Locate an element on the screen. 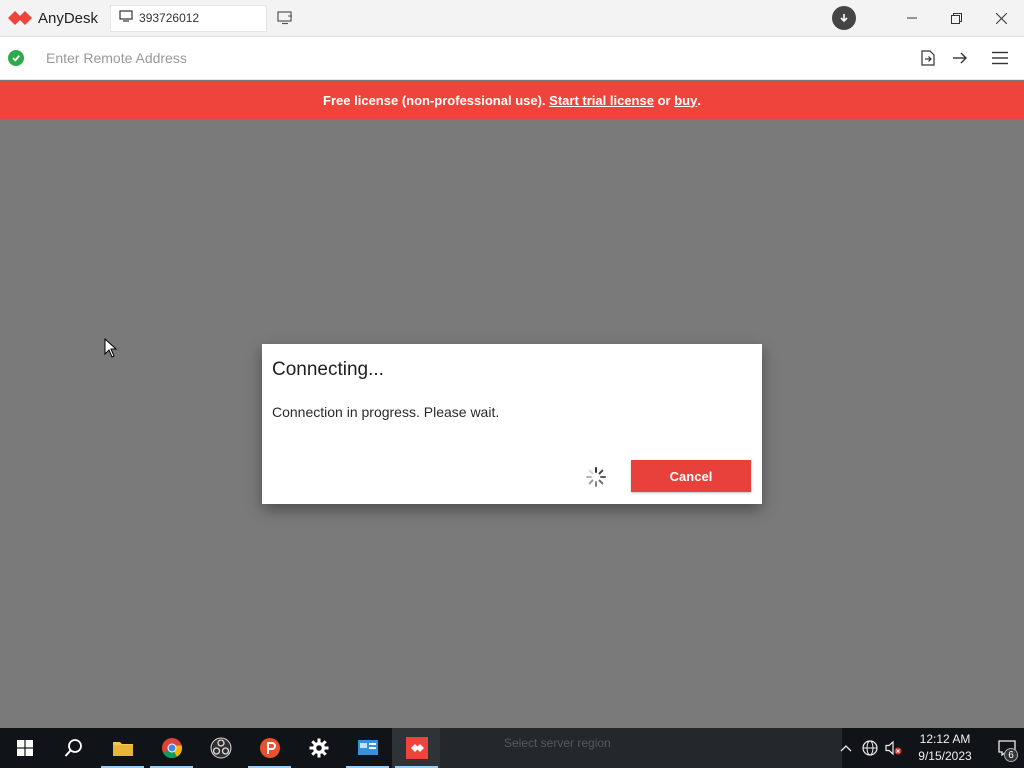  notification-center-icon: 6 is located at coordinates (1007, 748).